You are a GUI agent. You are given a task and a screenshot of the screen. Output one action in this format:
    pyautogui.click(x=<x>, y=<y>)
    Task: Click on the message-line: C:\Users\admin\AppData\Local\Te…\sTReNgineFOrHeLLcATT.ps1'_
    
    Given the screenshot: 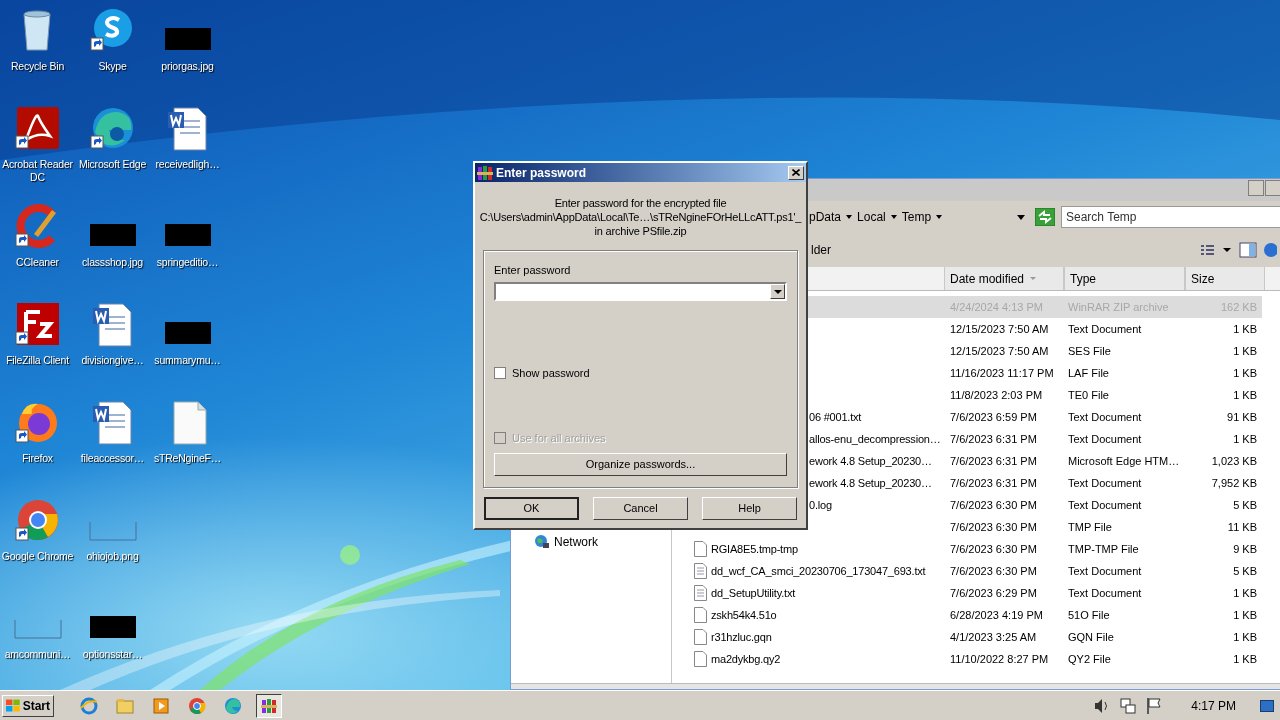 What is the action you would take?
    pyautogui.click(x=640, y=217)
    